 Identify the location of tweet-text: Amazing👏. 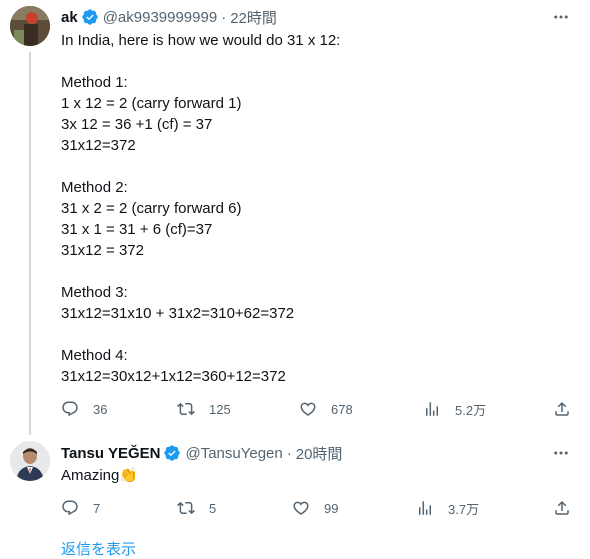
(311, 475).